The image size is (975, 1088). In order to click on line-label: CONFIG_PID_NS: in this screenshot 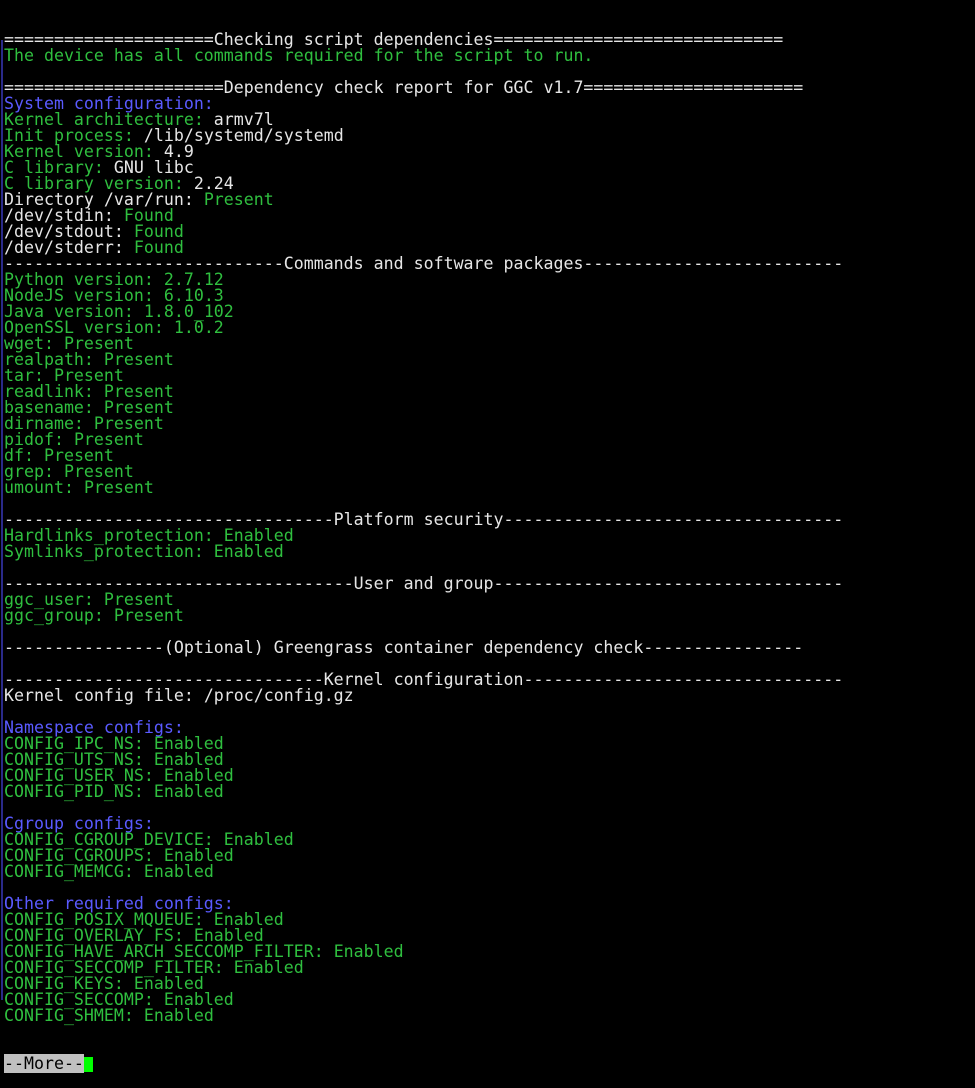, I will do `click(79, 791)`.